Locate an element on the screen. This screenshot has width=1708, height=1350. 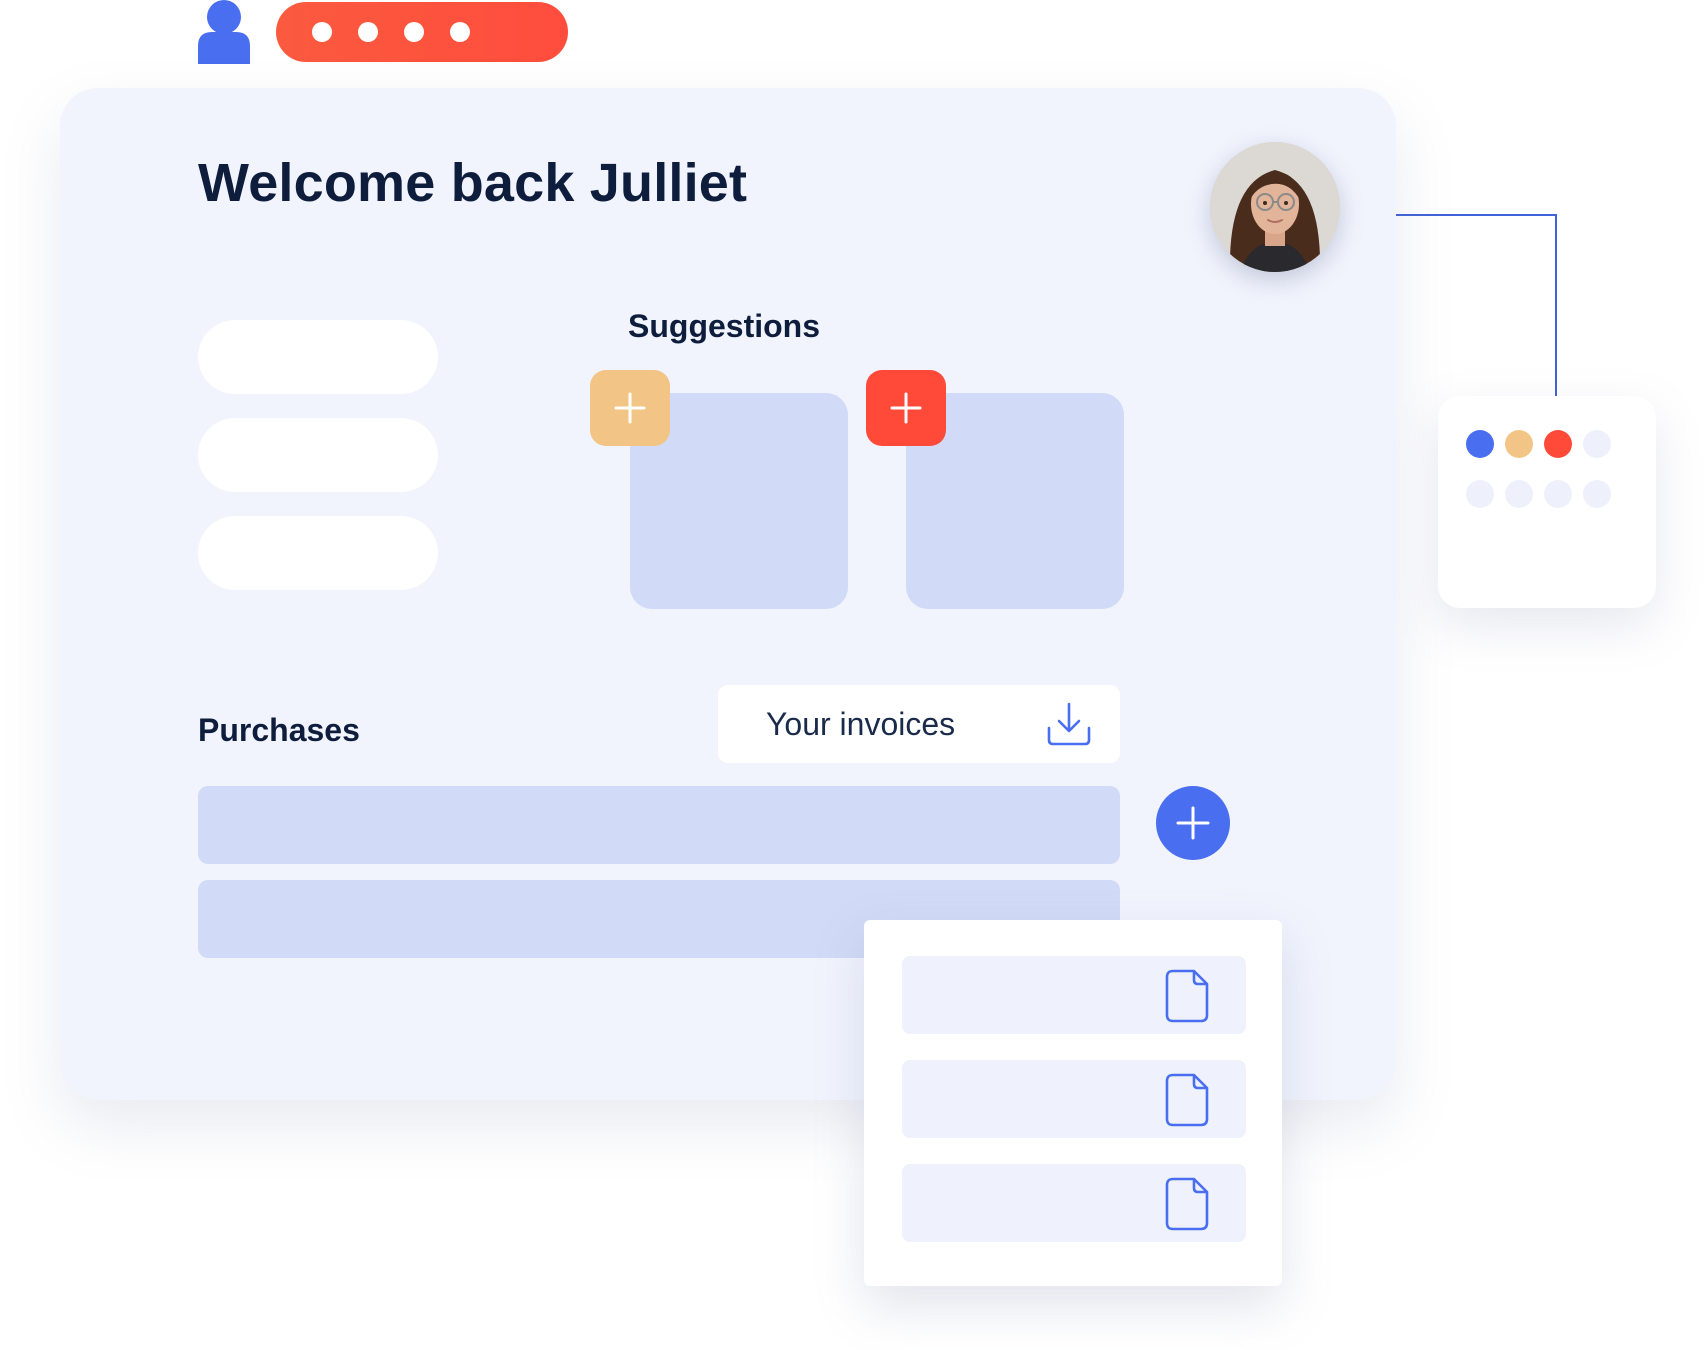
avatar is located at coordinates (1275, 207).